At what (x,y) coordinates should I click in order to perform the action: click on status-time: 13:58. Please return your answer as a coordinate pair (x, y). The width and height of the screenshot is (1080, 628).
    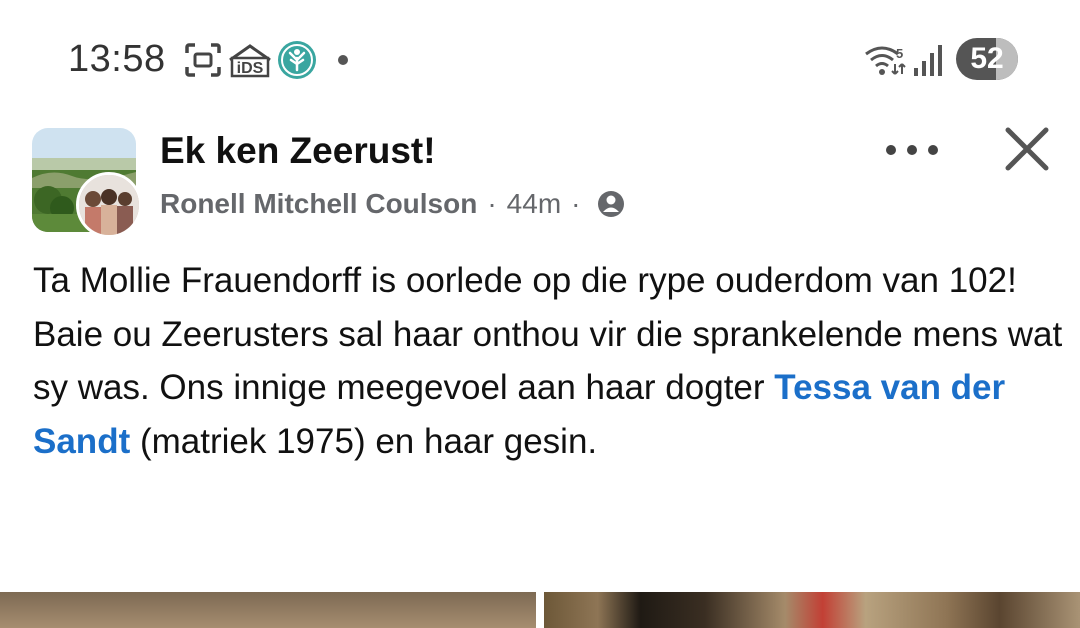
    Looking at the image, I should click on (117, 59).